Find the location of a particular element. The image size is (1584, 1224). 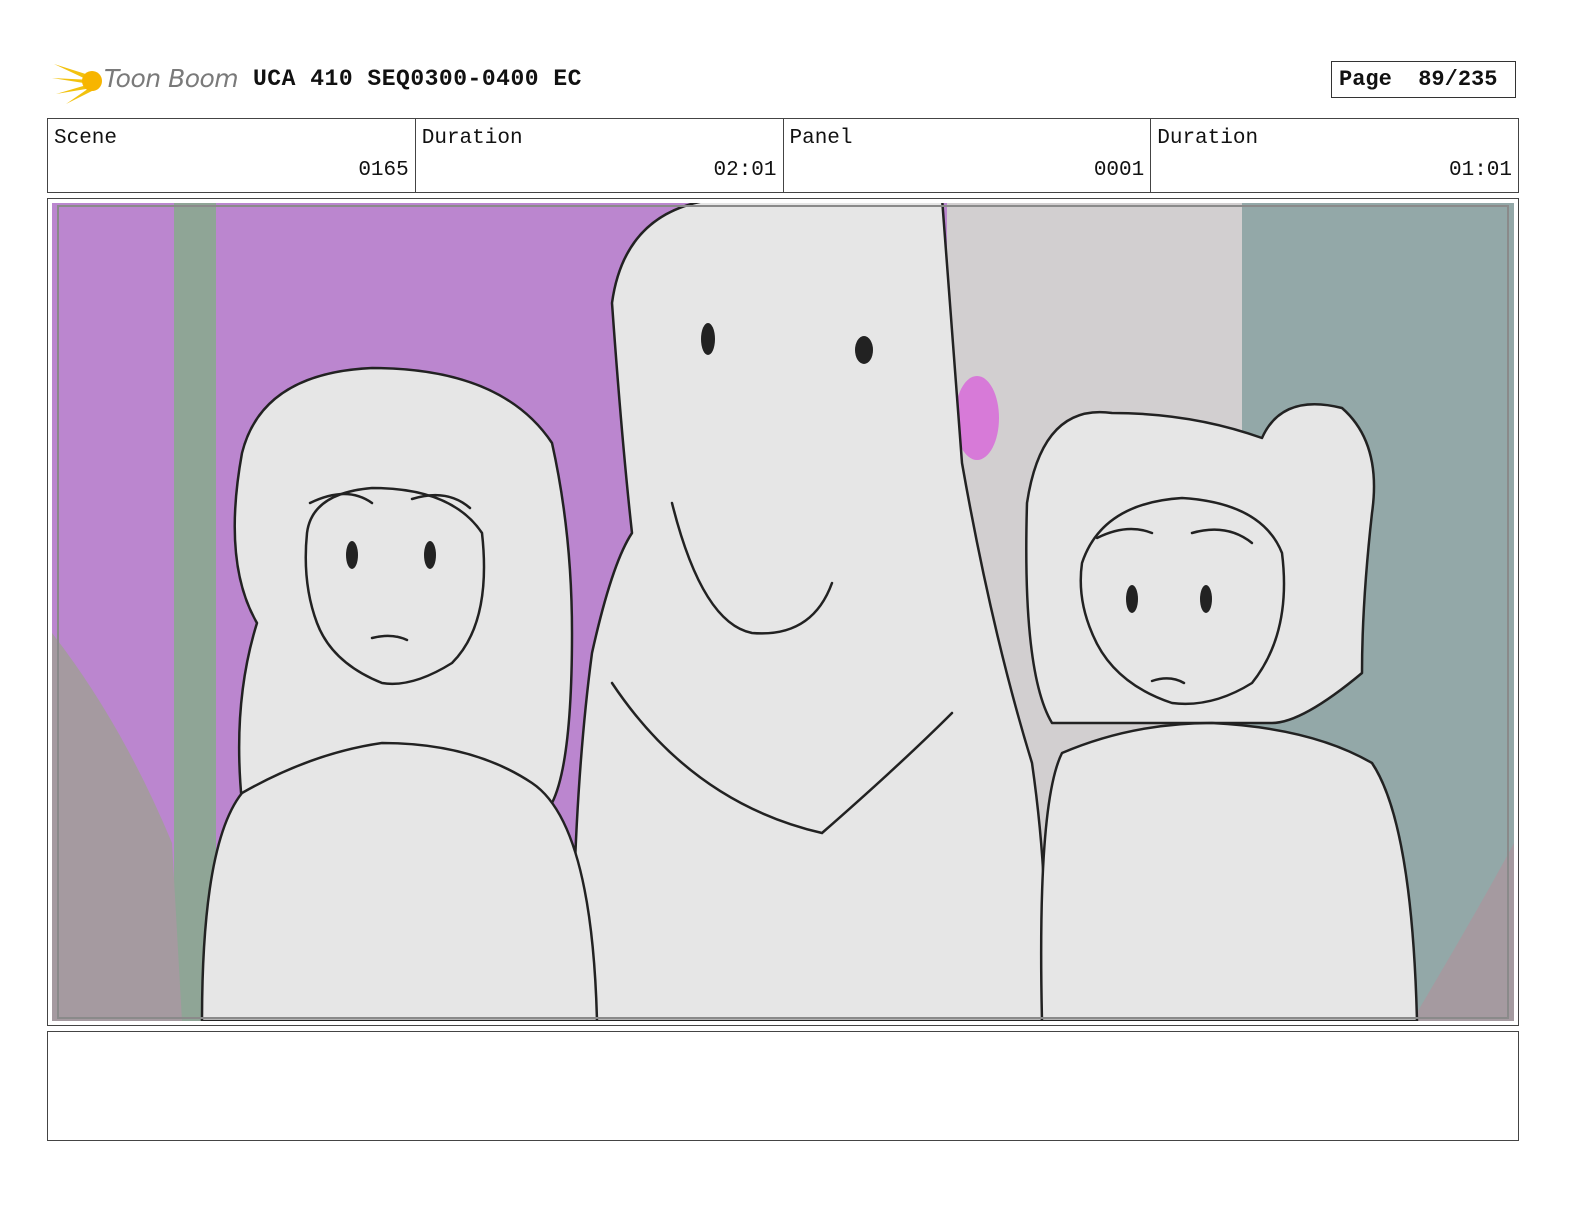

page-label: Page is located at coordinates (1365, 79).